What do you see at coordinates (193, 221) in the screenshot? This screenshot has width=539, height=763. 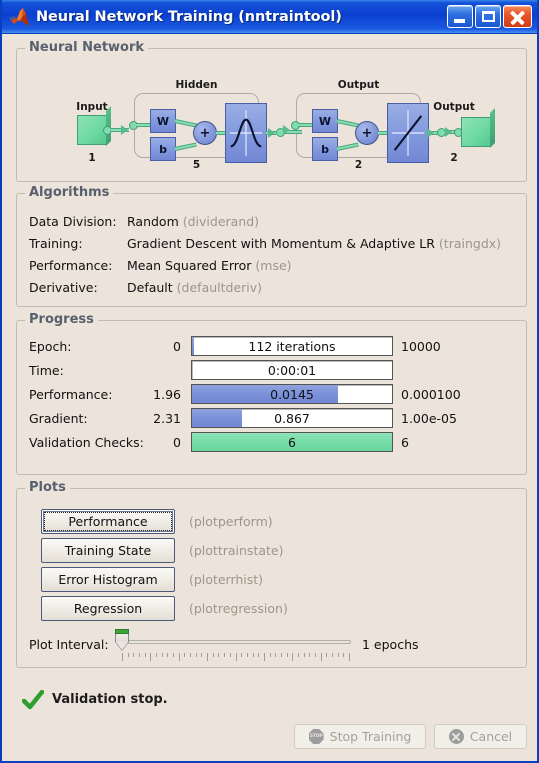 I see `data-division-value: Random (dividerand)` at bounding box center [193, 221].